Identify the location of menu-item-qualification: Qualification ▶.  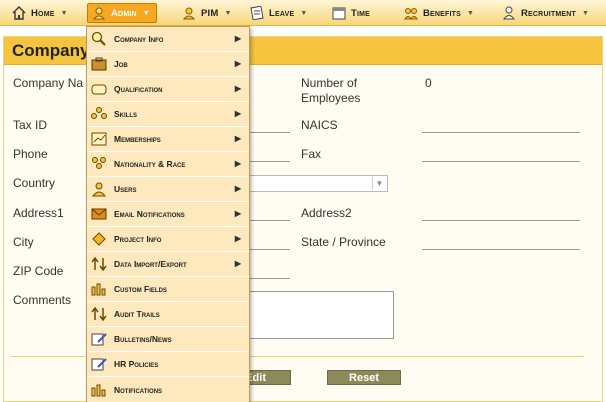
(168, 89).